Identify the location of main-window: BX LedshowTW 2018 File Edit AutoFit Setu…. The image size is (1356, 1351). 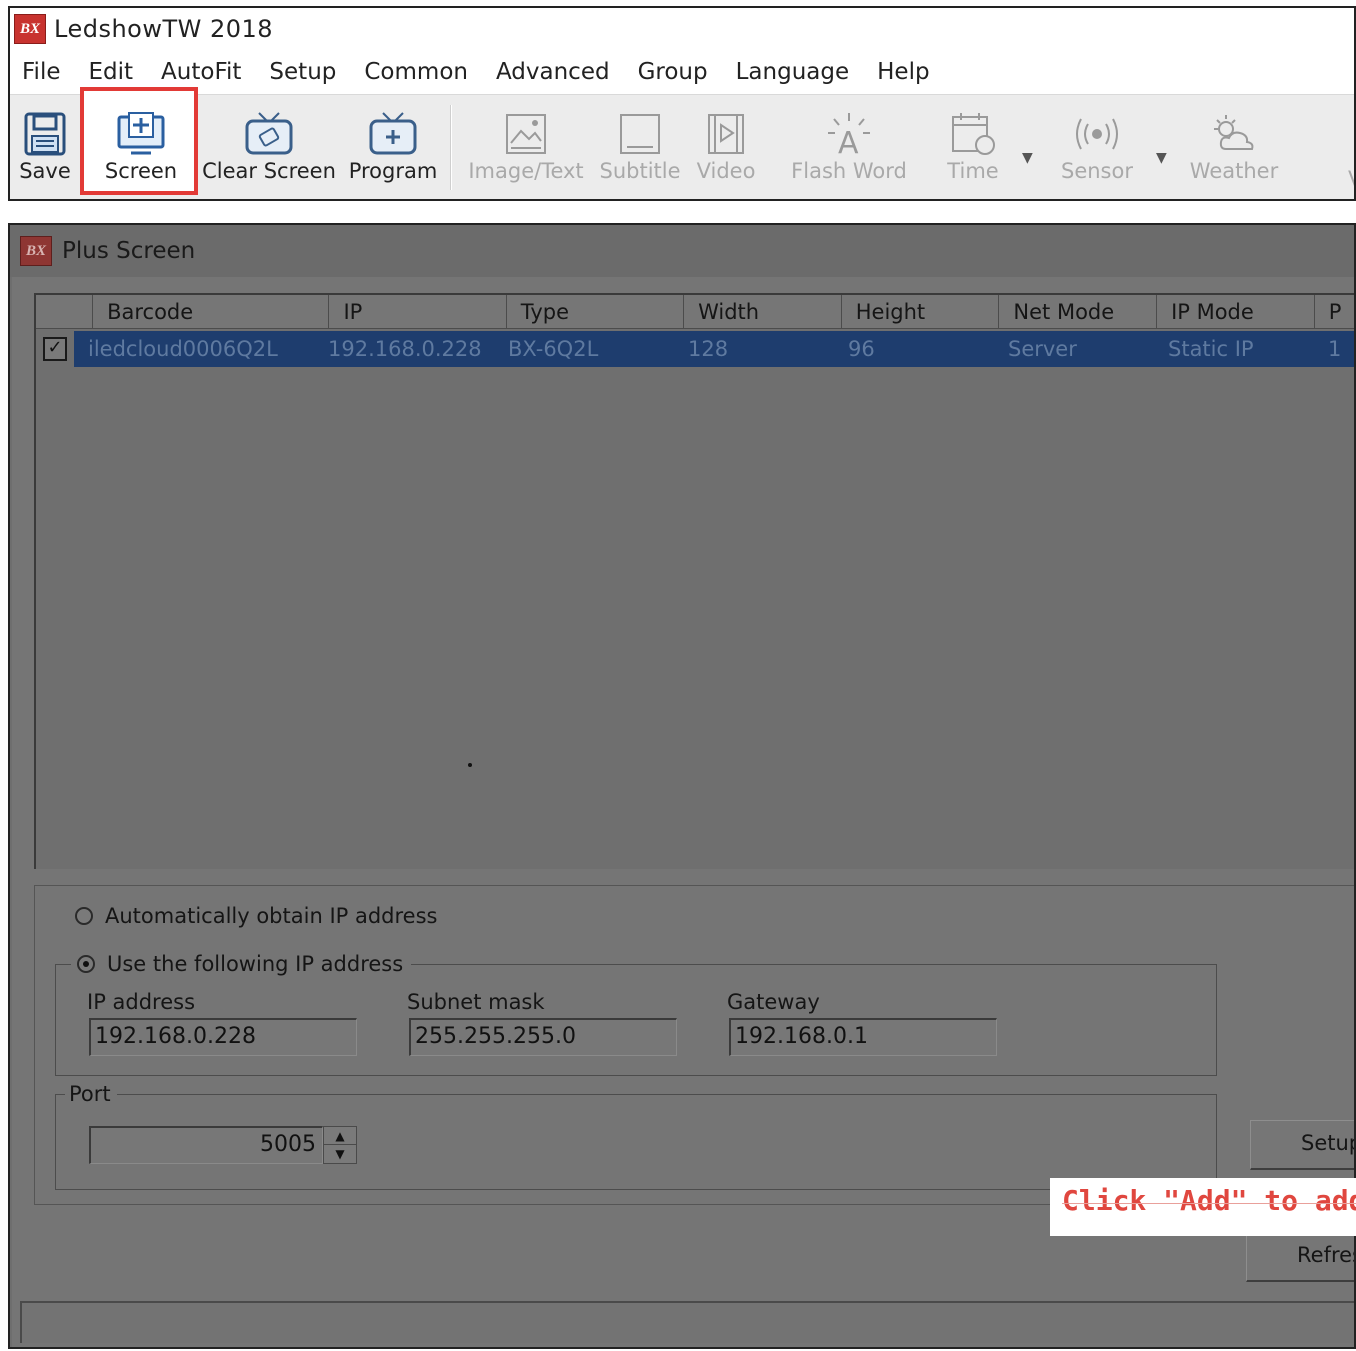
(682, 103).